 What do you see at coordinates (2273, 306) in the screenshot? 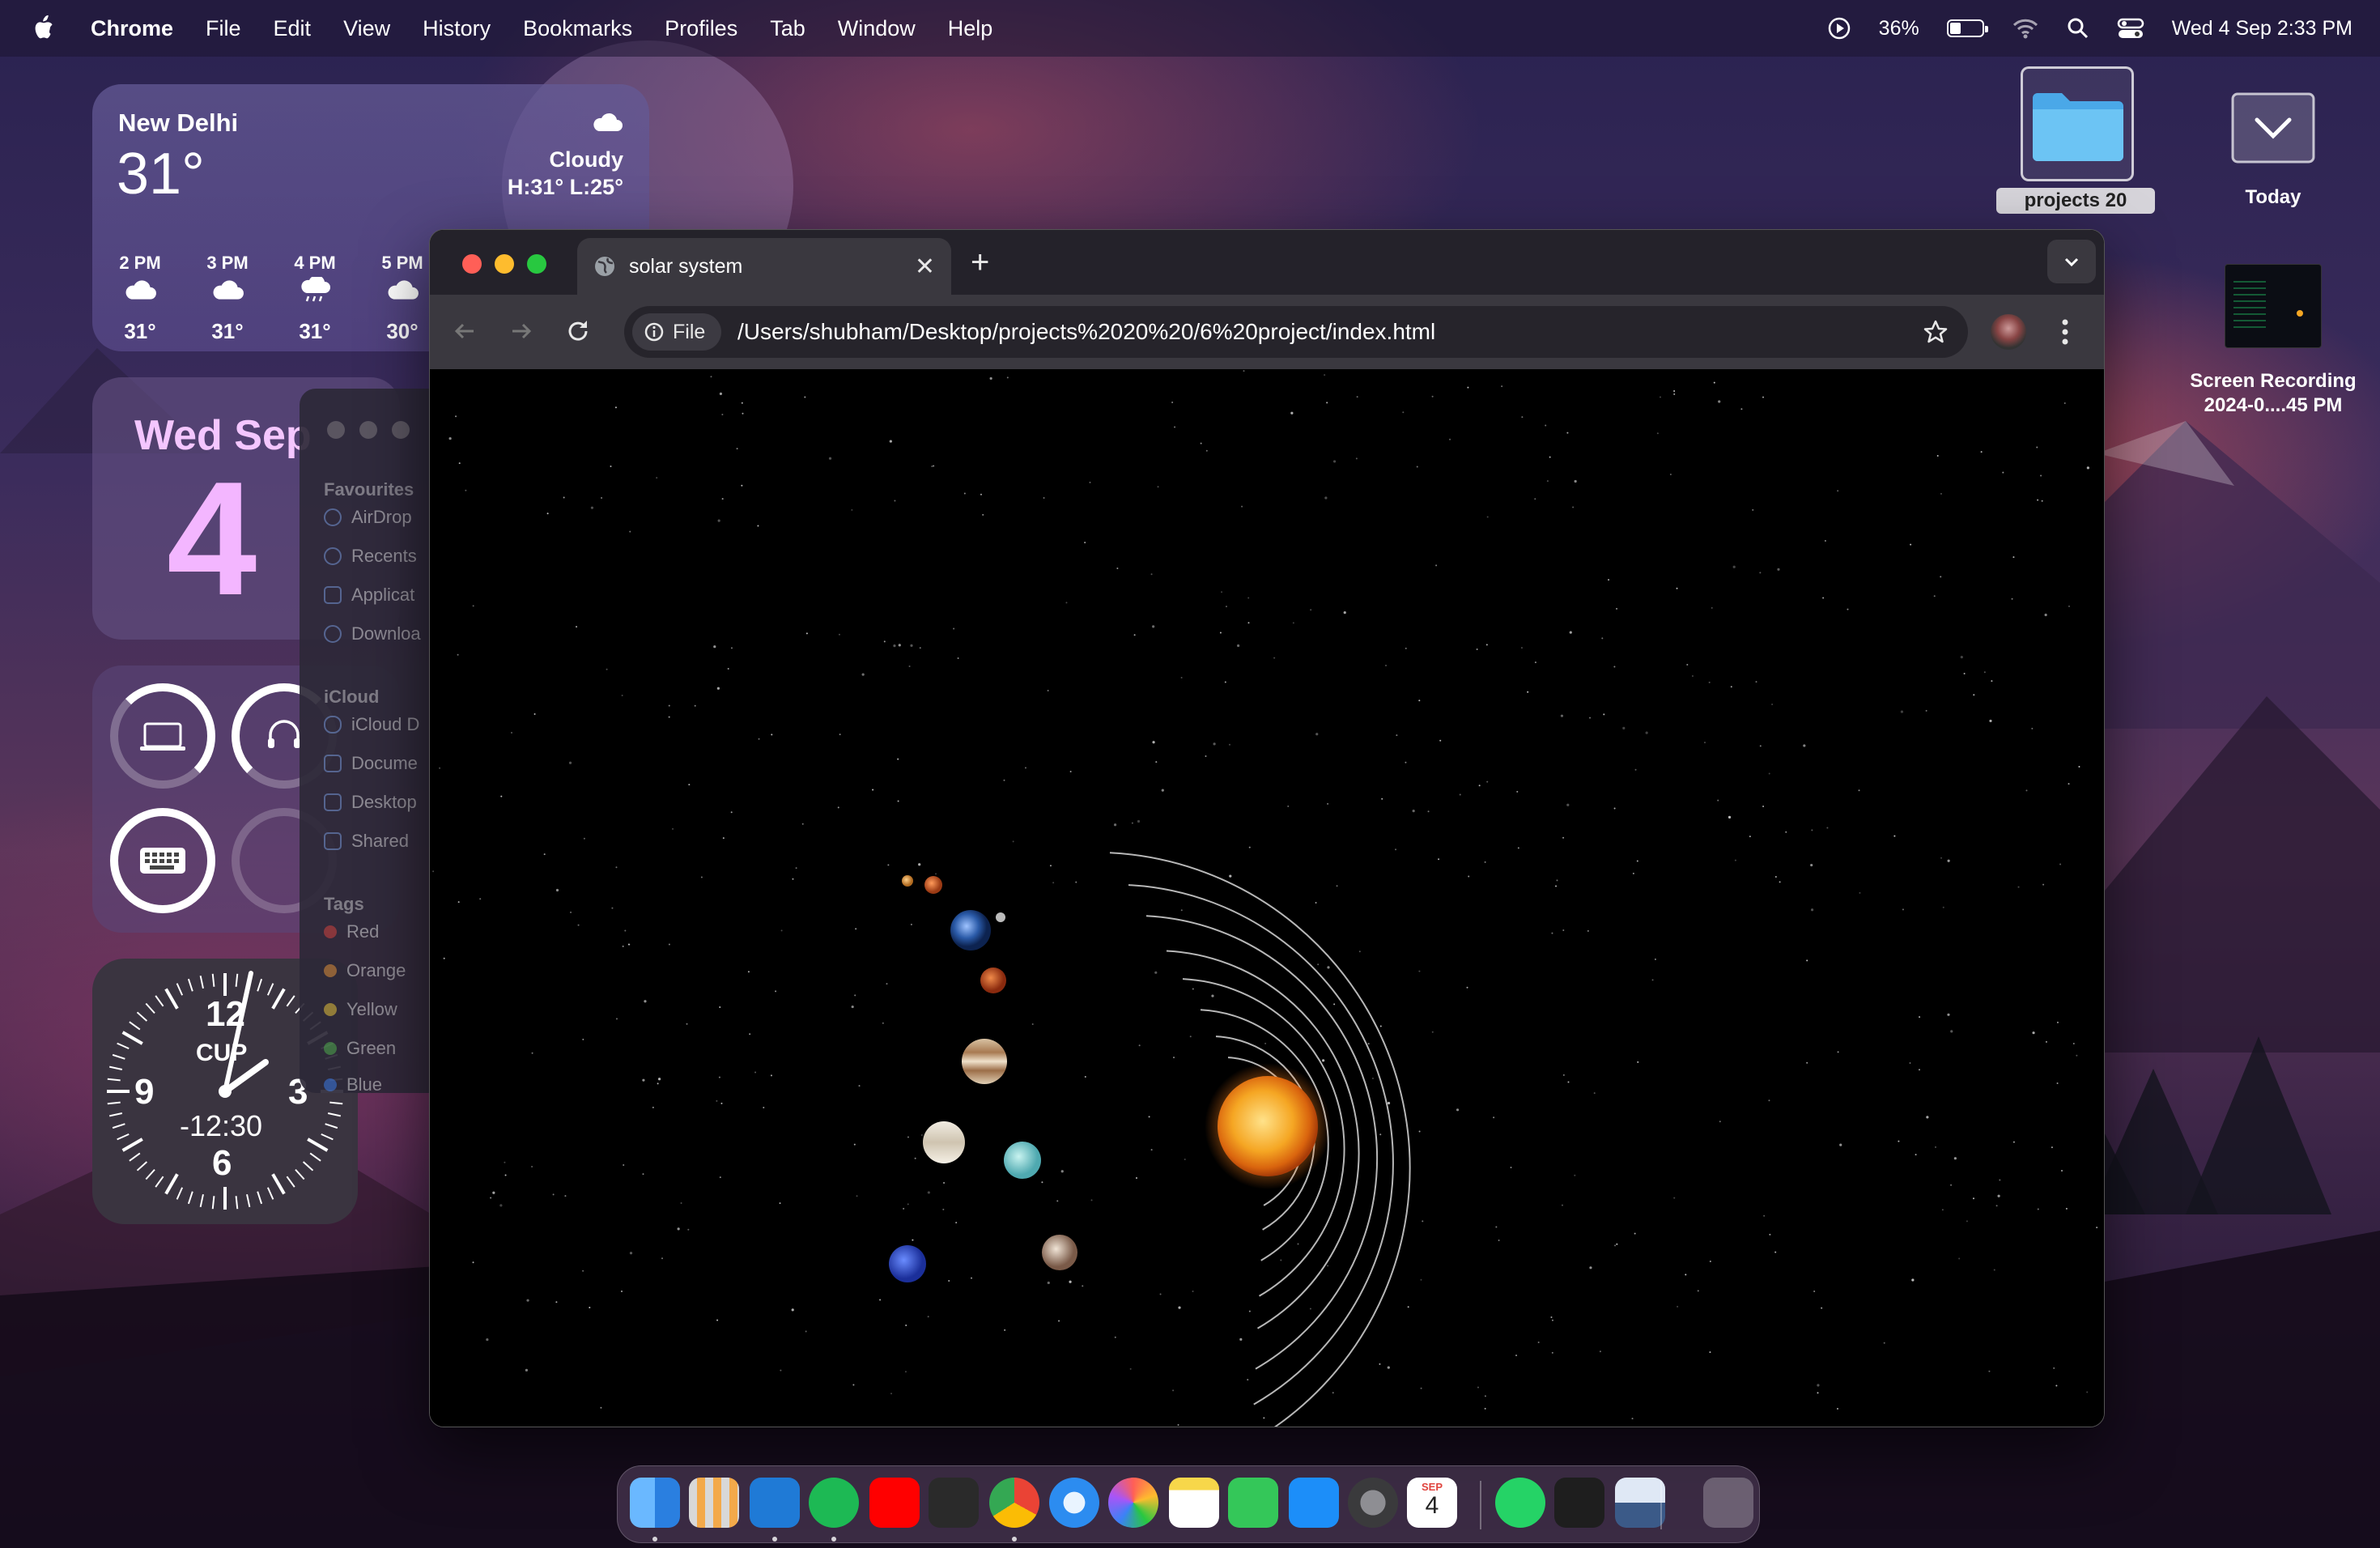
I see `screen-recording-thumbnail` at bounding box center [2273, 306].